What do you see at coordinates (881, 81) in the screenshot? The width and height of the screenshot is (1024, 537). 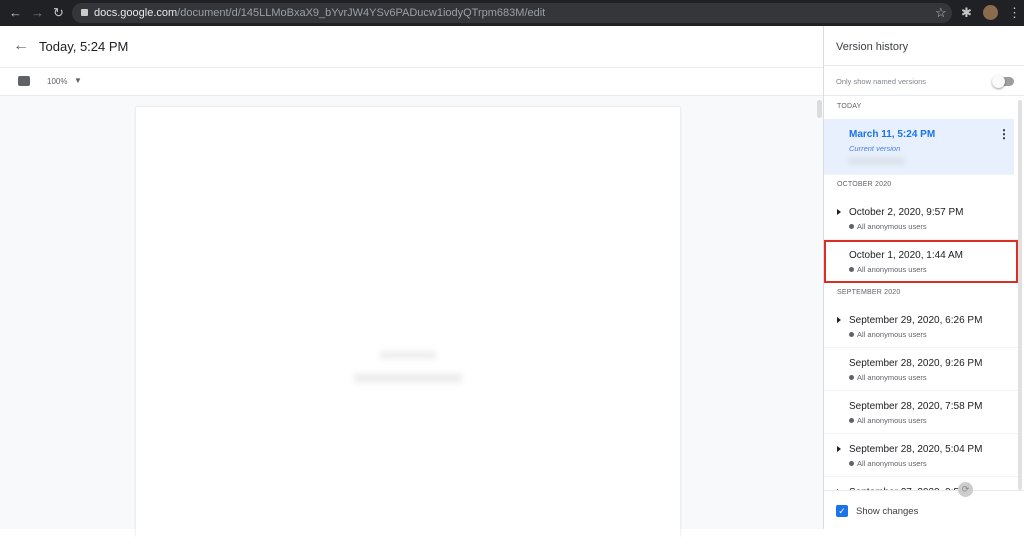 I see `named-versions-label: Only show named versions` at bounding box center [881, 81].